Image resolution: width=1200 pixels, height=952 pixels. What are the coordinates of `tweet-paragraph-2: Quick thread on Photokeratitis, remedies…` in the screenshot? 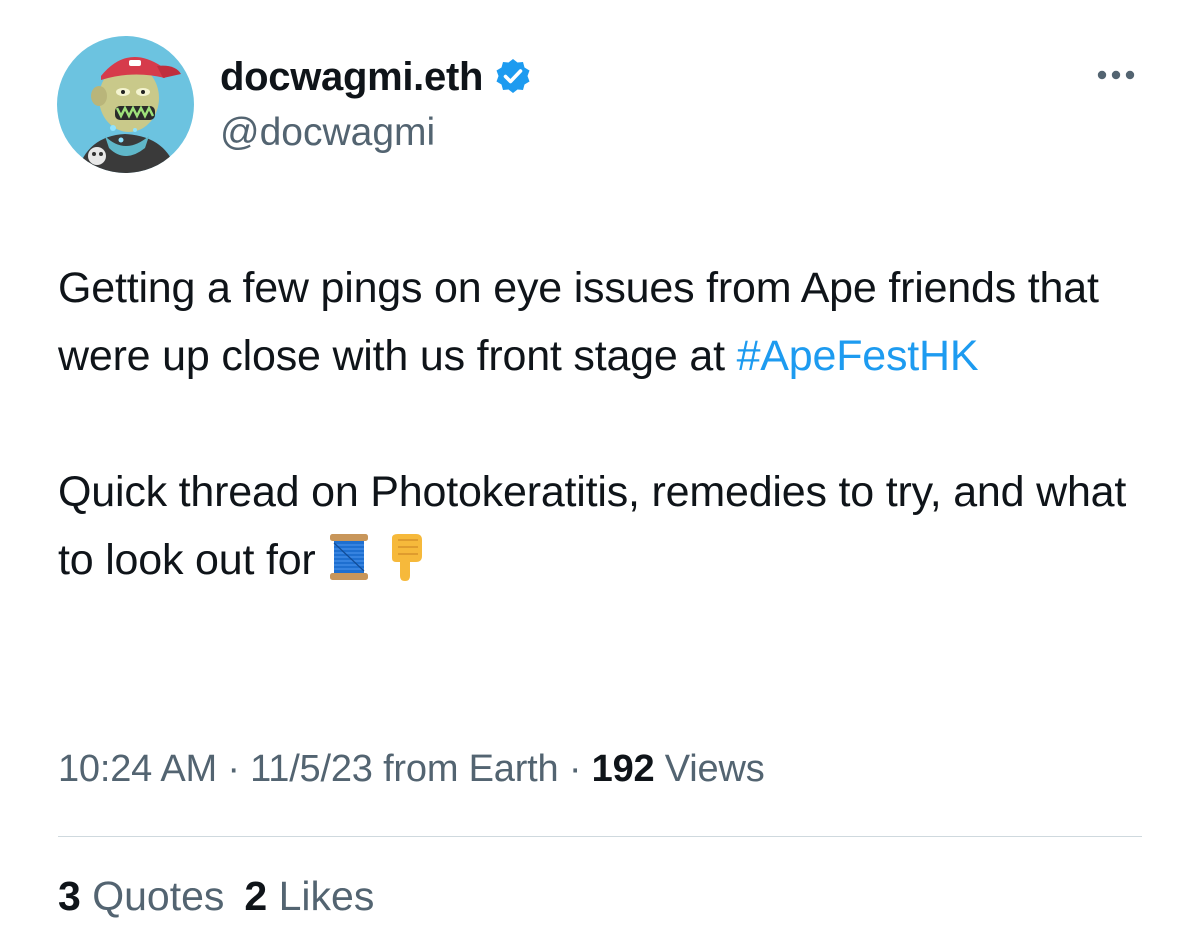 It's located at (608, 526).